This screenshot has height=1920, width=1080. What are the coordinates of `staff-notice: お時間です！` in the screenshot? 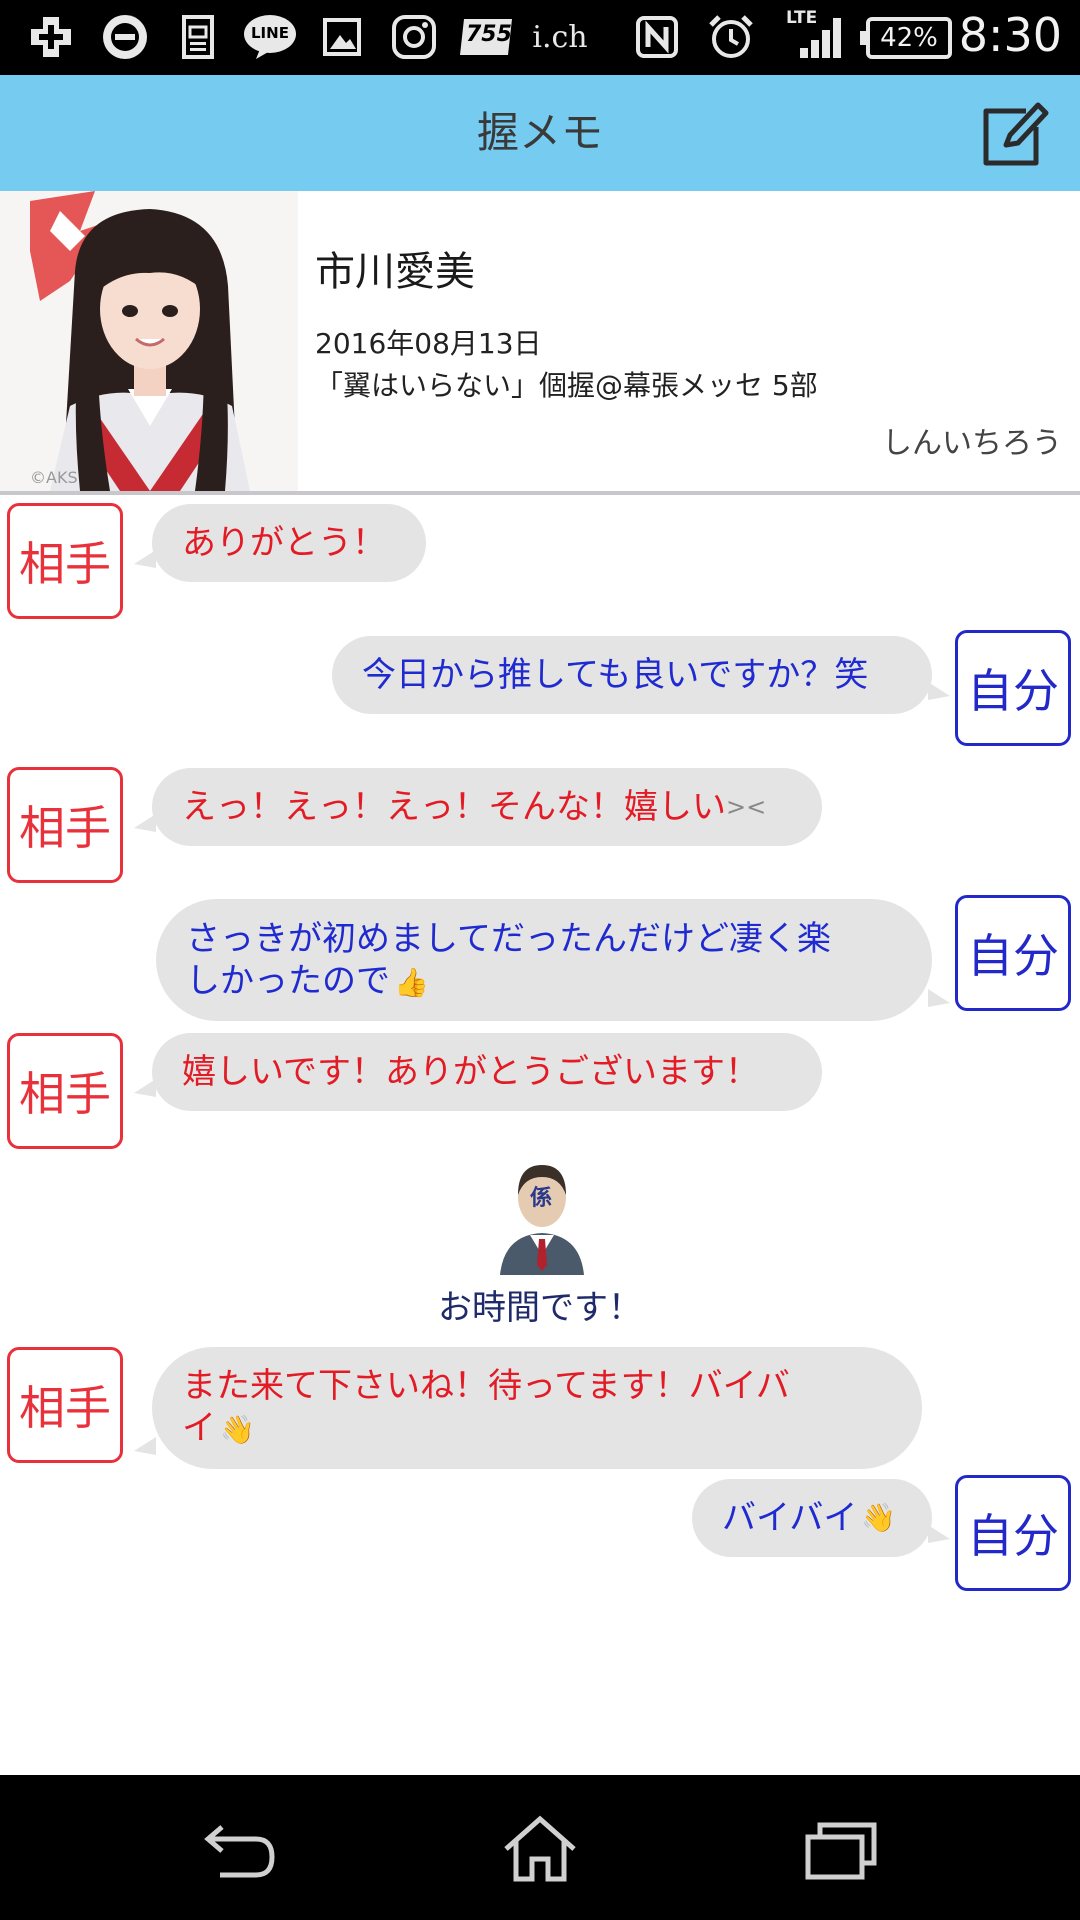 It's located at (540, 1308).